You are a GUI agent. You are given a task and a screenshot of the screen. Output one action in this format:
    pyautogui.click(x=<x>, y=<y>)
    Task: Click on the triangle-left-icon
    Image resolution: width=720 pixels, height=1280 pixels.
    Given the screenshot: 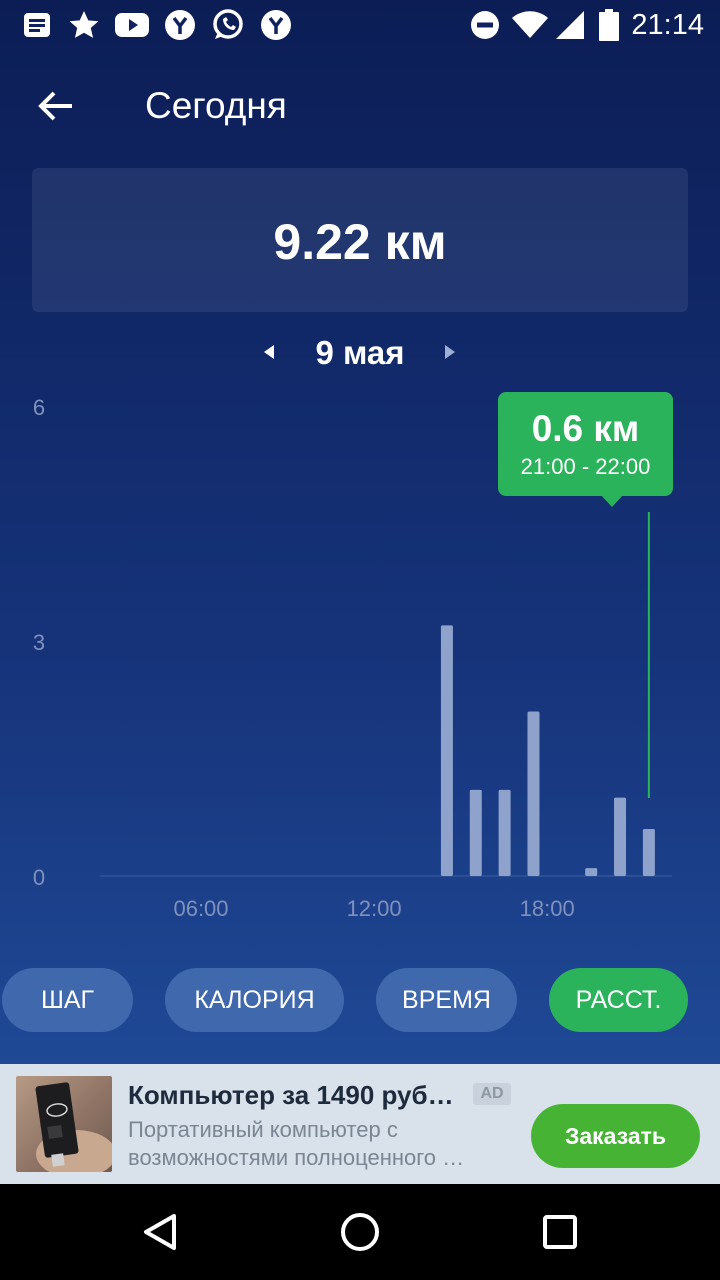 What is the action you would take?
    pyautogui.click(x=269, y=352)
    